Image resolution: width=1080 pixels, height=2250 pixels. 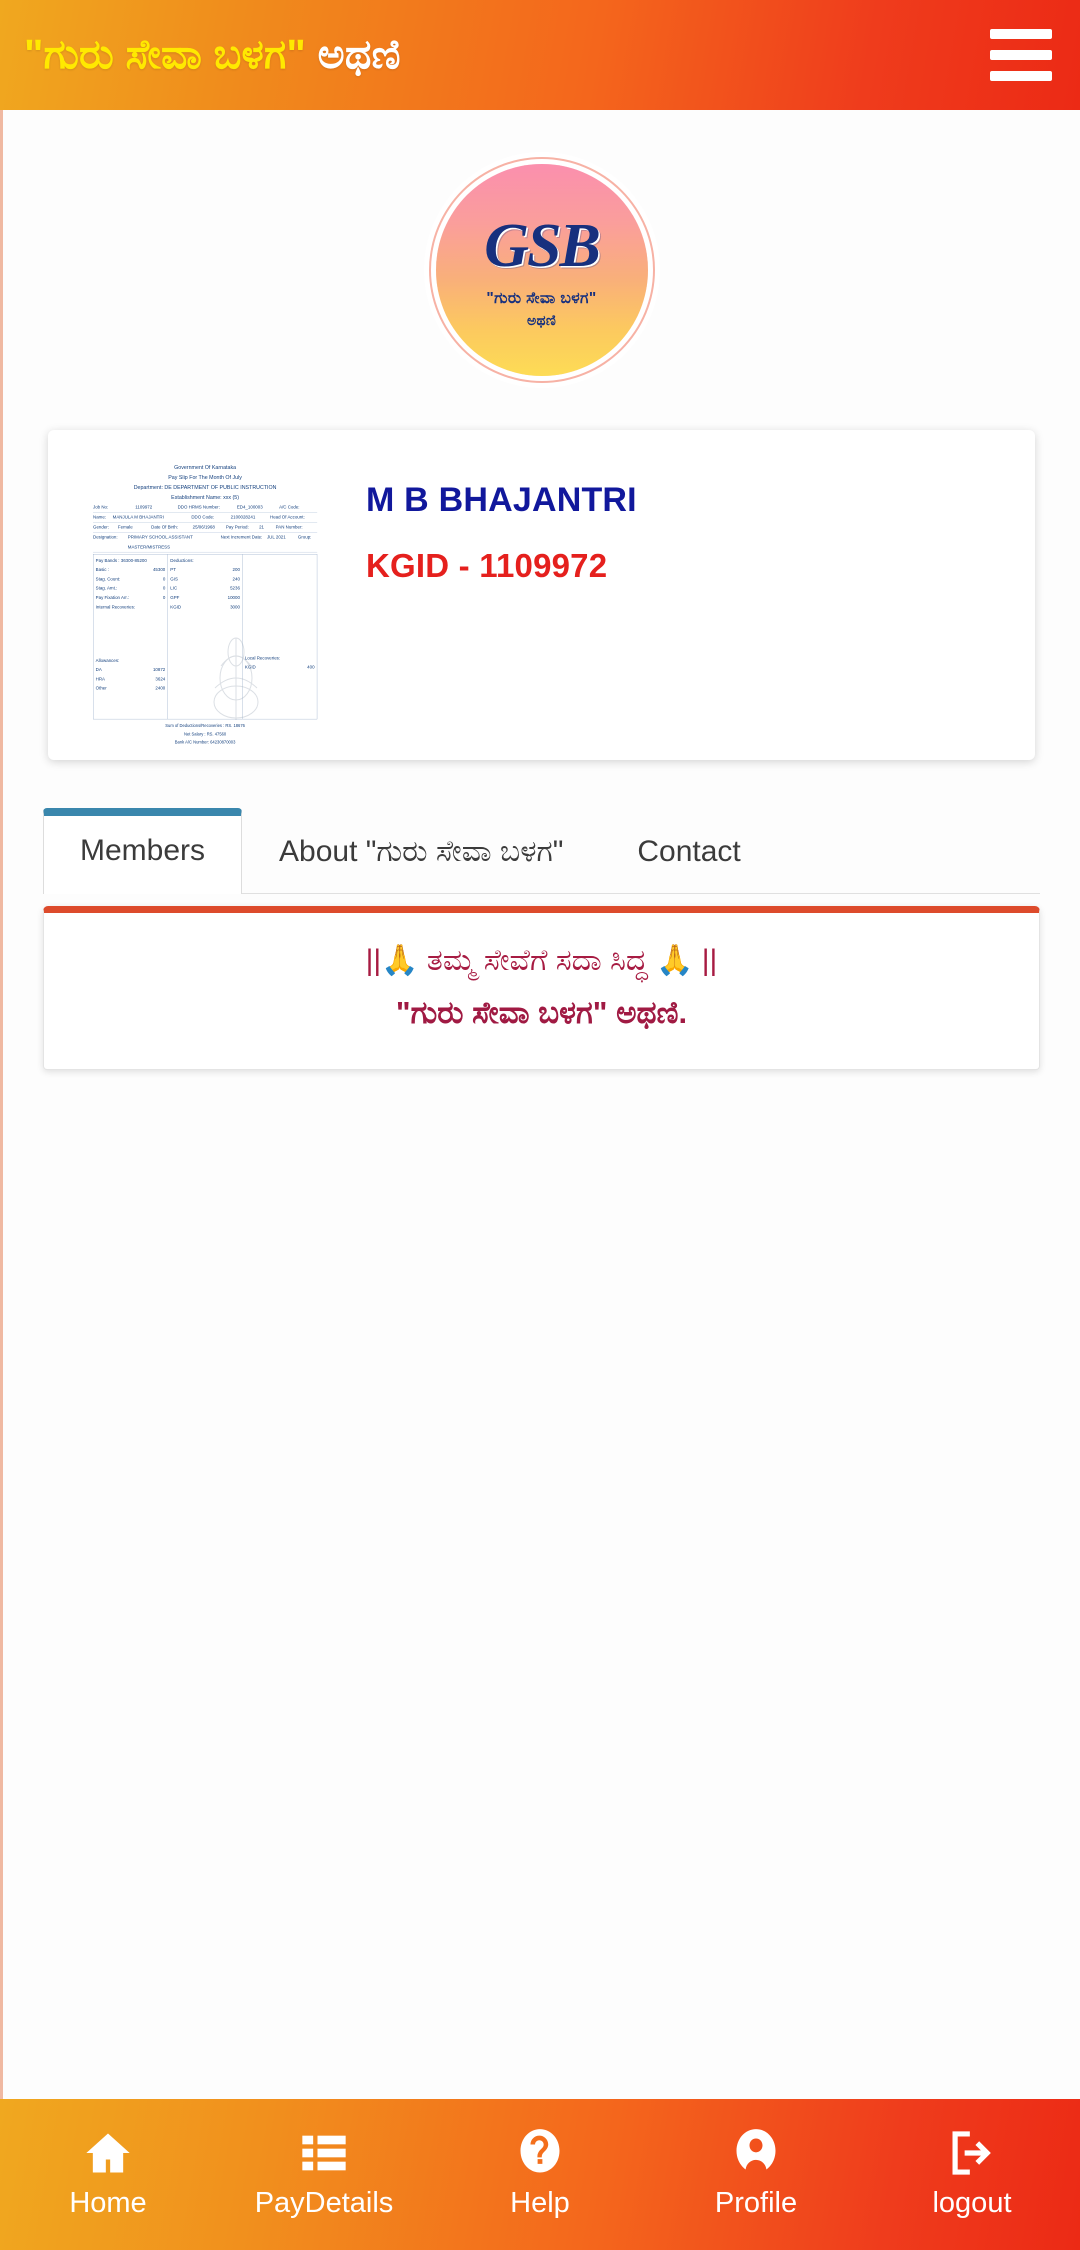 I want to click on content-line-2: "ಗುರು ಸೇವಾ ಬಳಗ" ಅಥಣಿ., so click(x=541, y=1012).